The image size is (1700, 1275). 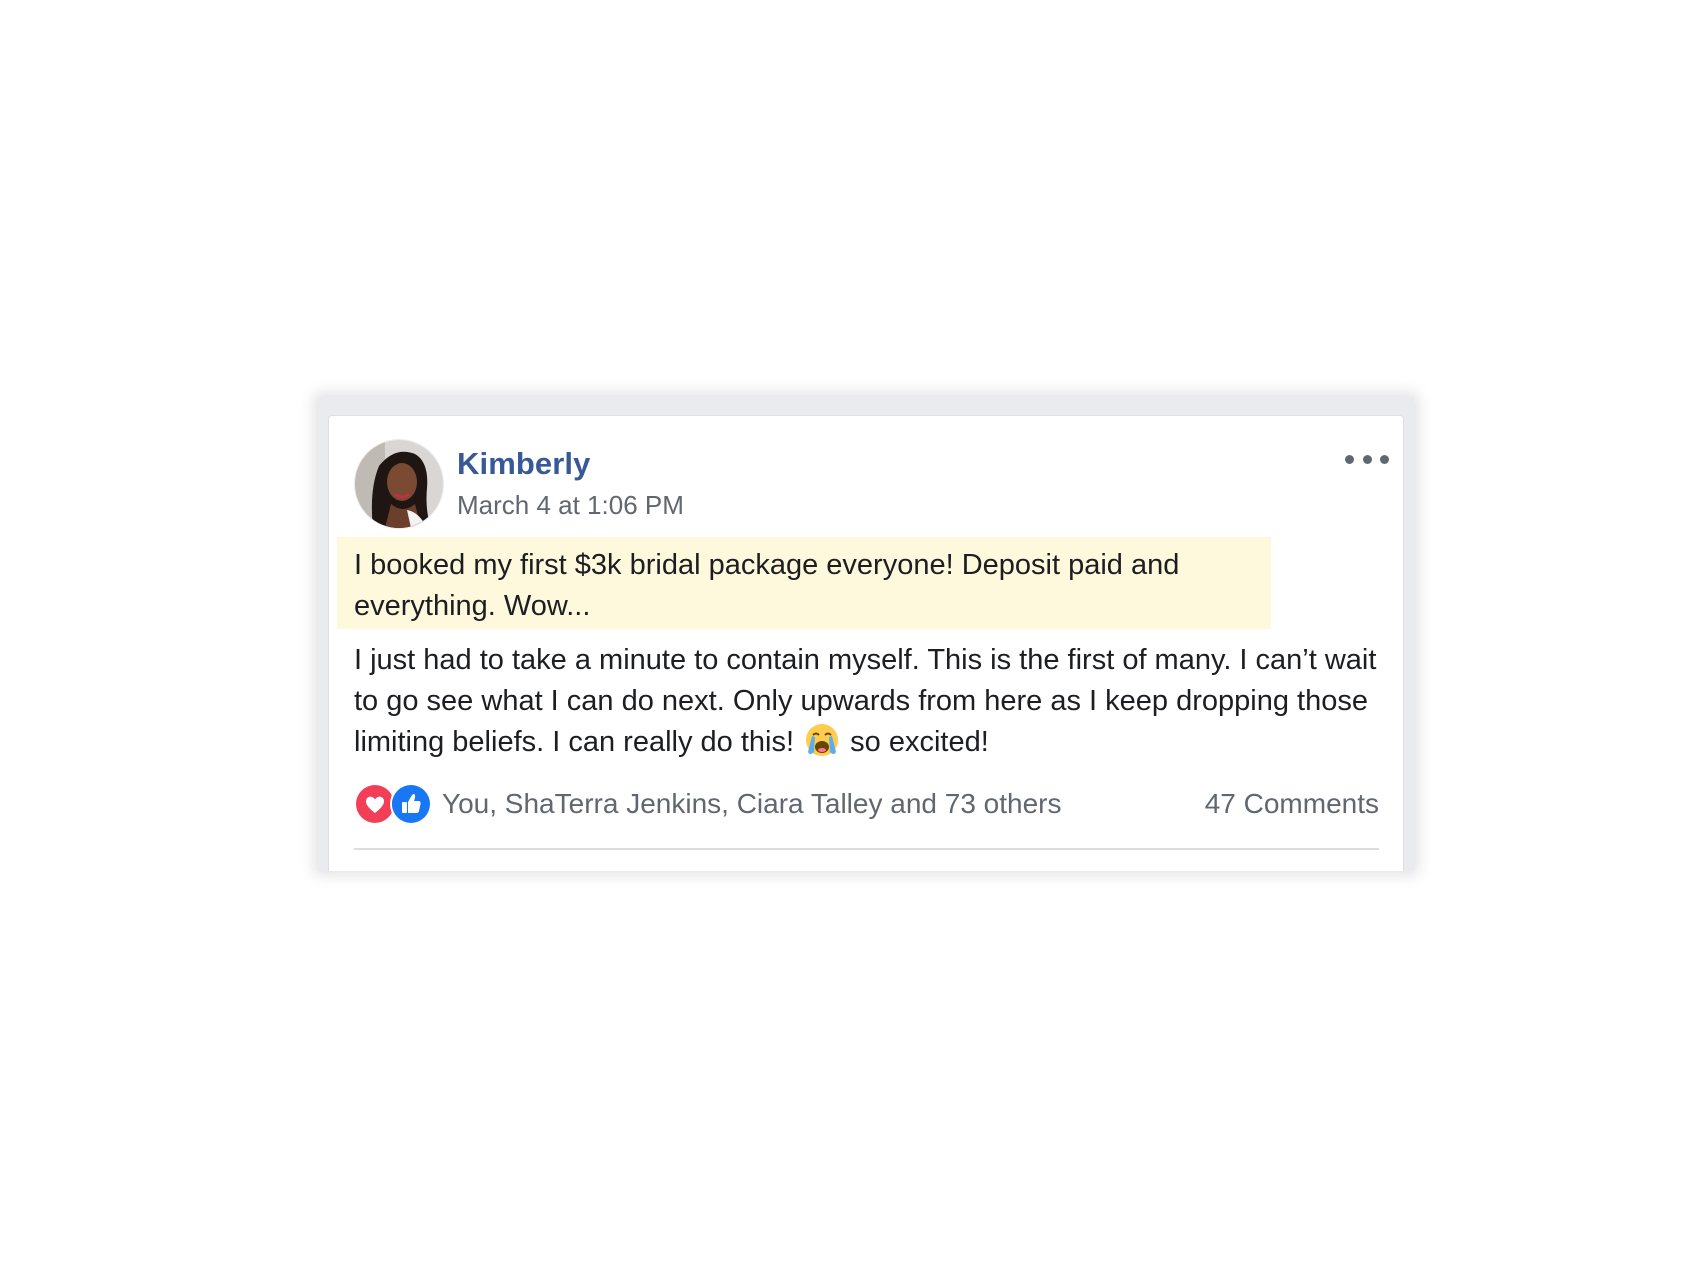 I want to click on more-options-button, so click(x=1367, y=459).